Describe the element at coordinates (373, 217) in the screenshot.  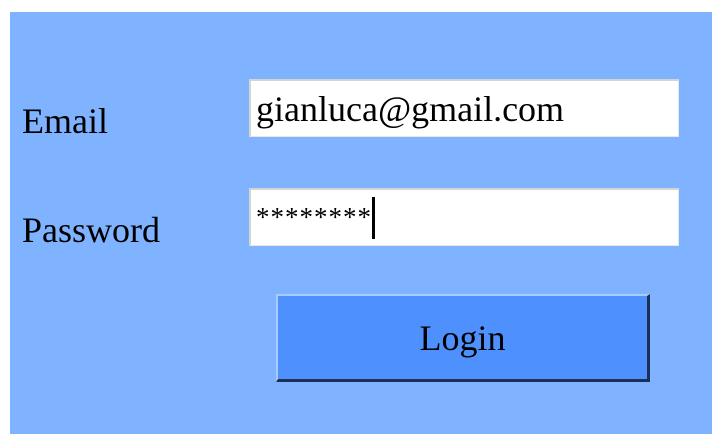
I see `text-caret` at that location.